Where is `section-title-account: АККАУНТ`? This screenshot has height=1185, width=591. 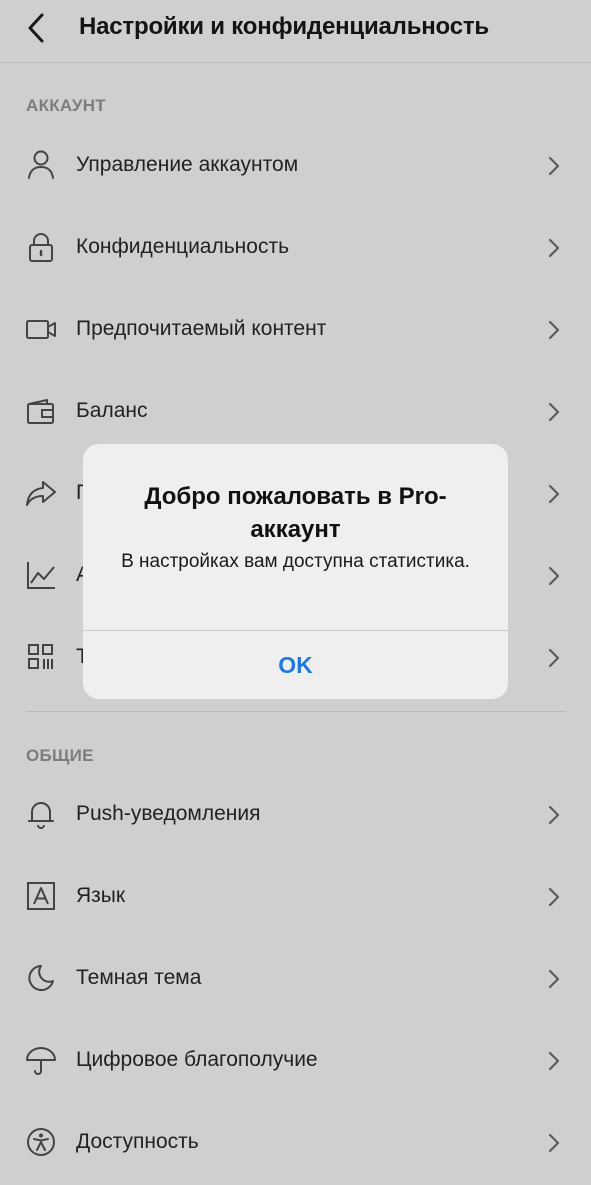
section-title-account: АККАУНТ is located at coordinates (66, 105).